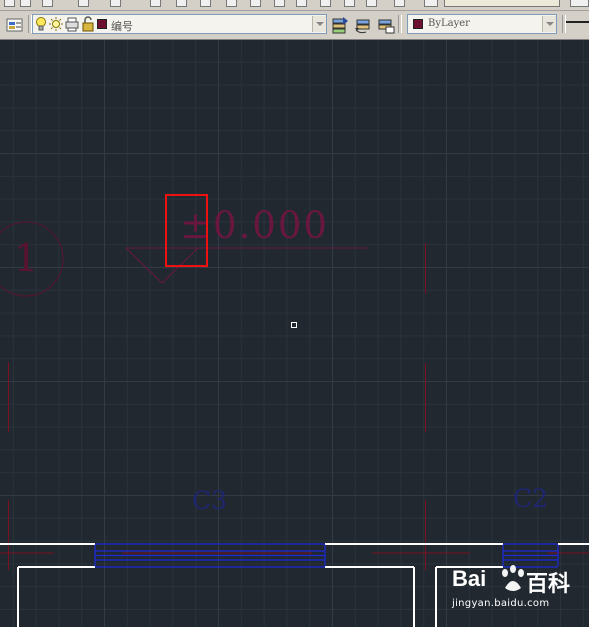 This screenshot has width=589, height=627. Describe the element at coordinates (115, 3) in the screenshot. I see `redo-icon` at that location.